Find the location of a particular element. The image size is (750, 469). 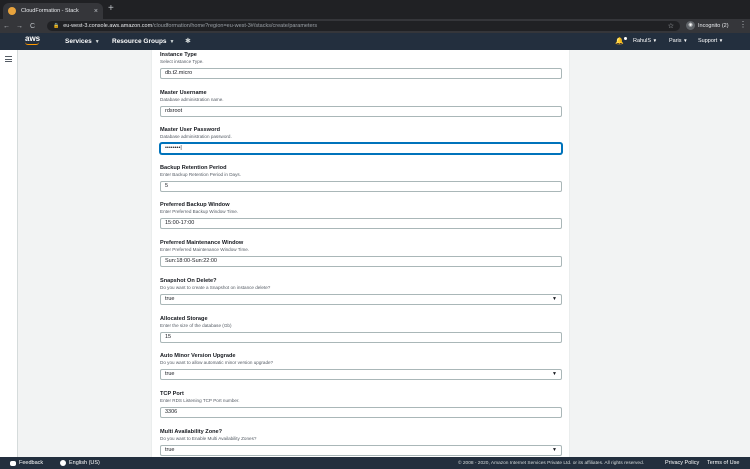

allocated-storage-input: 15 is located at coordinates (361, 337).